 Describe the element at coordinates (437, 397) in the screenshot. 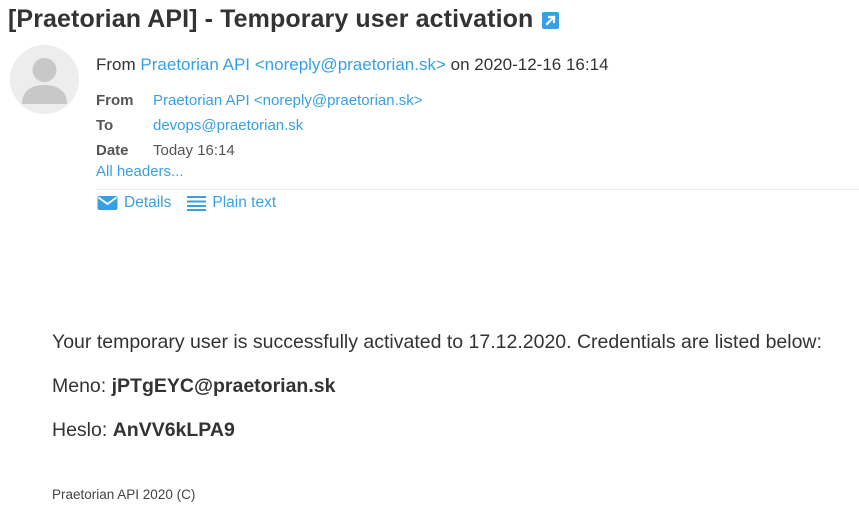

I see `username-line: Meno: jPTgEYC@praetorian.sk` at that location.